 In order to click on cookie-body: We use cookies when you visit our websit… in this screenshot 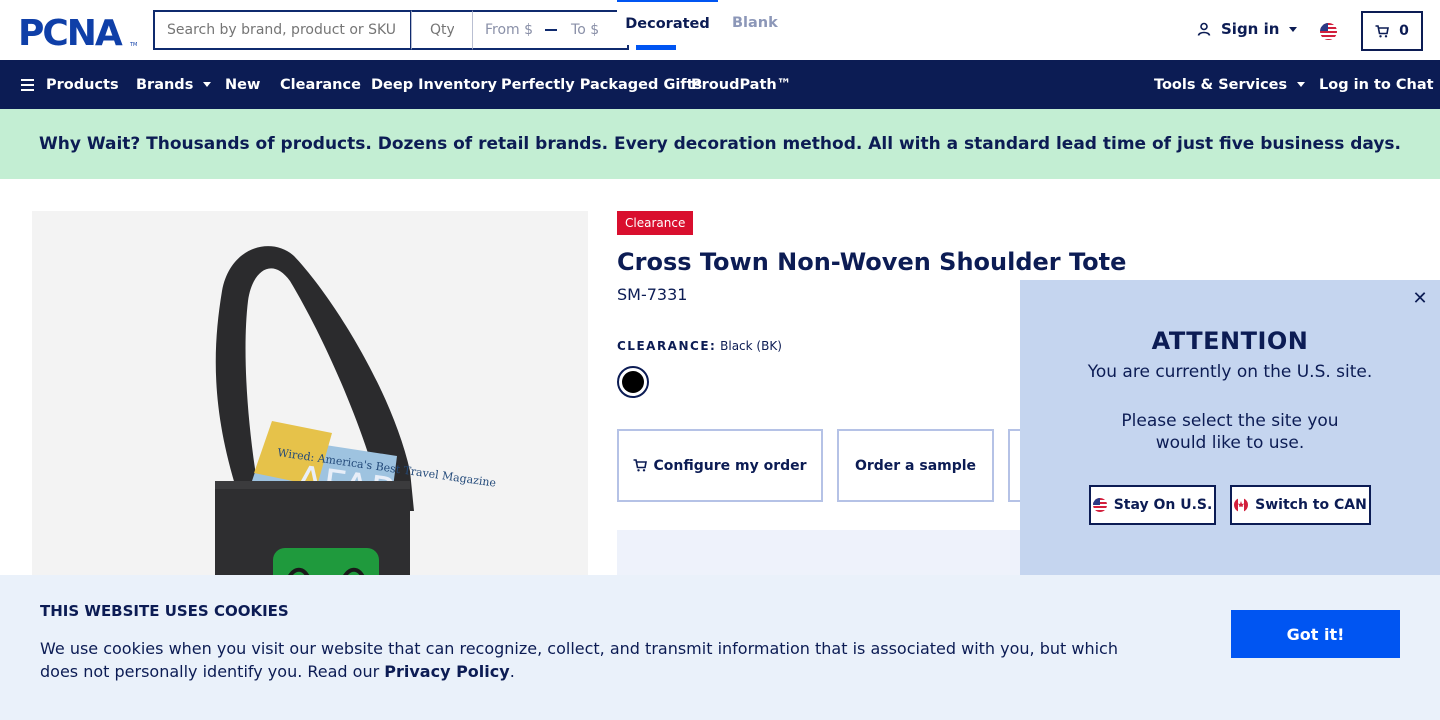, I will do `click(579, 660)`.